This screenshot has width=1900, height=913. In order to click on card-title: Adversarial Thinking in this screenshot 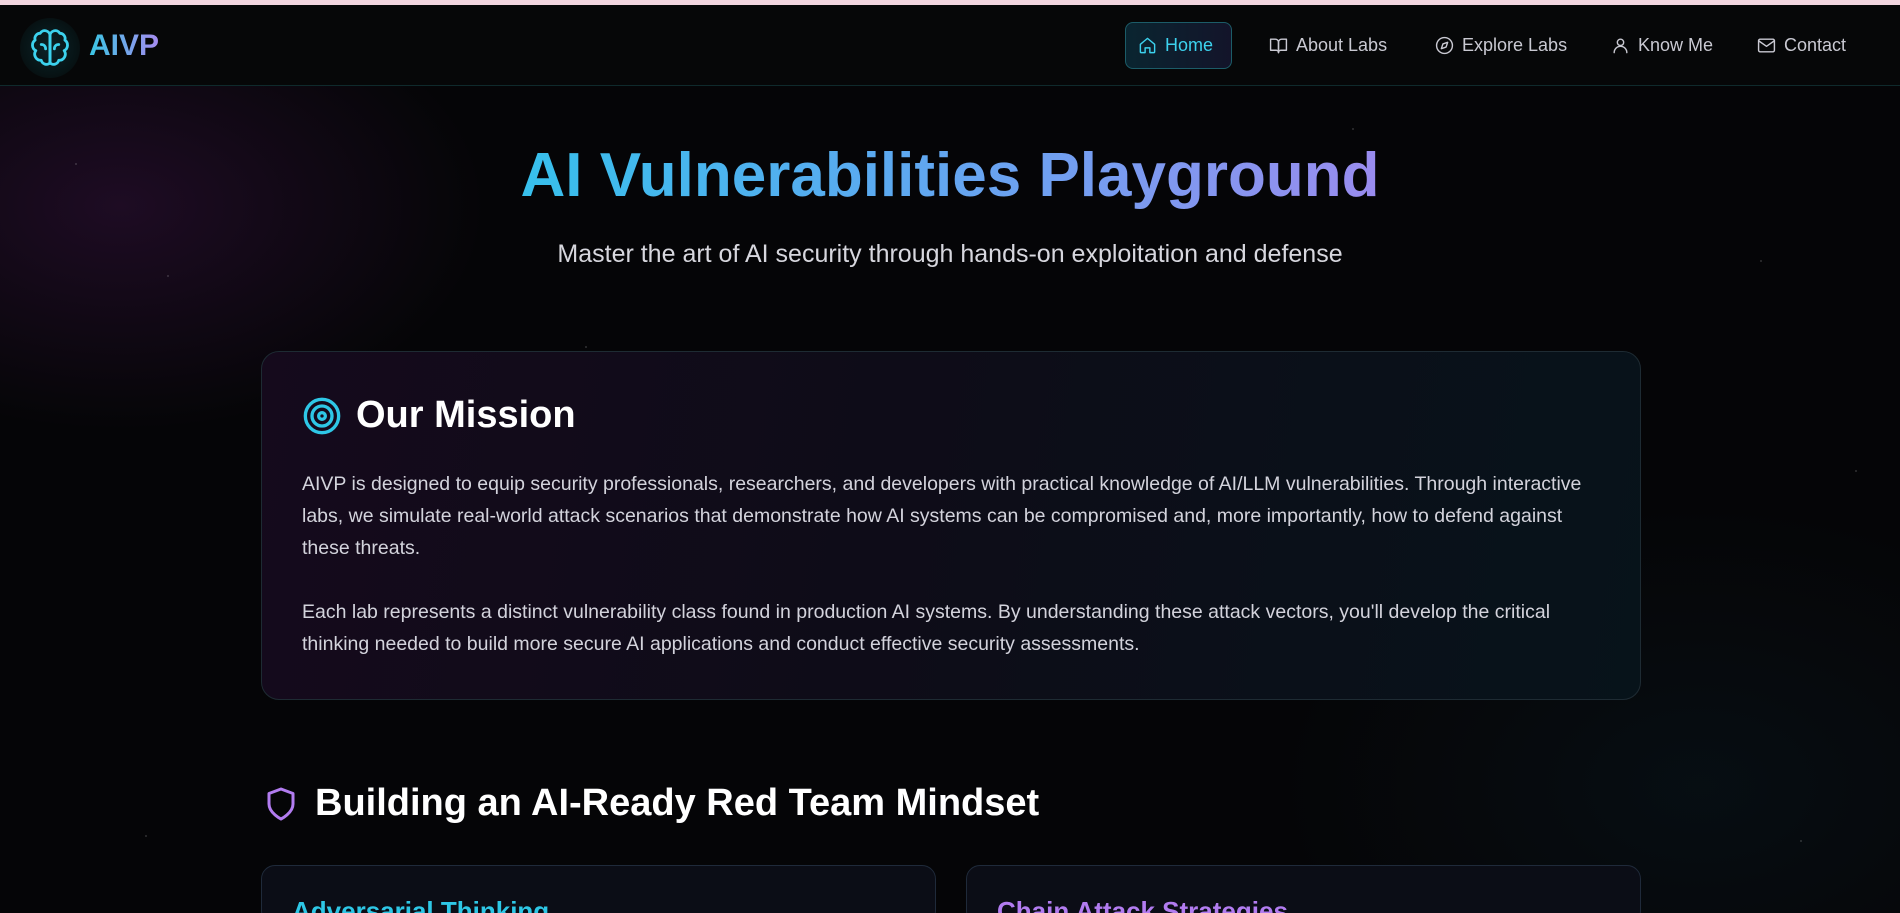, I will do `click(421, 904)`.